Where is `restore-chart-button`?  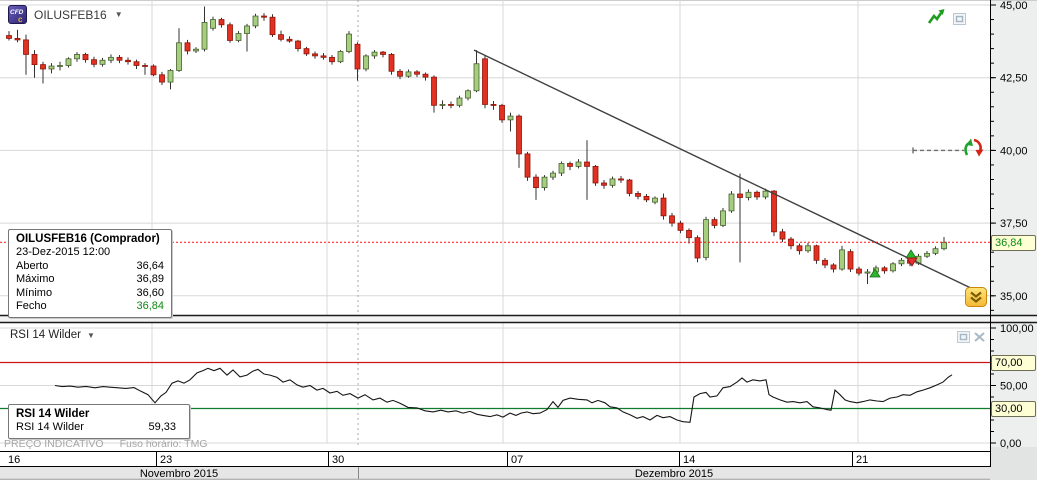
restore-chart-button is located at coordinates (959, 19).